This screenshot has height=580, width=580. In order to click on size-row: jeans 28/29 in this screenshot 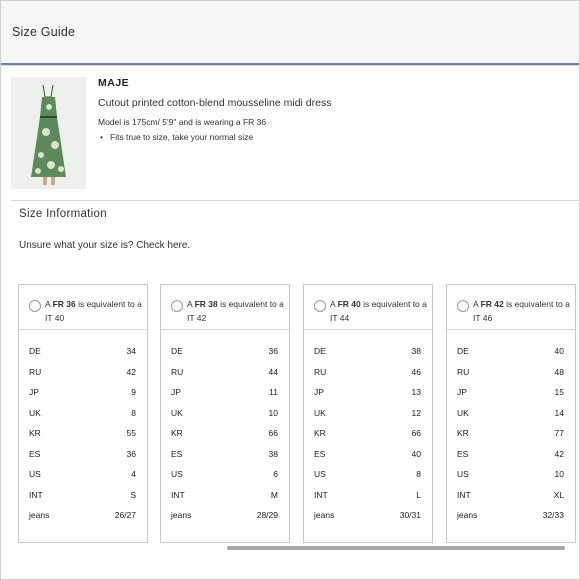, I will do `click(225, 520)`.